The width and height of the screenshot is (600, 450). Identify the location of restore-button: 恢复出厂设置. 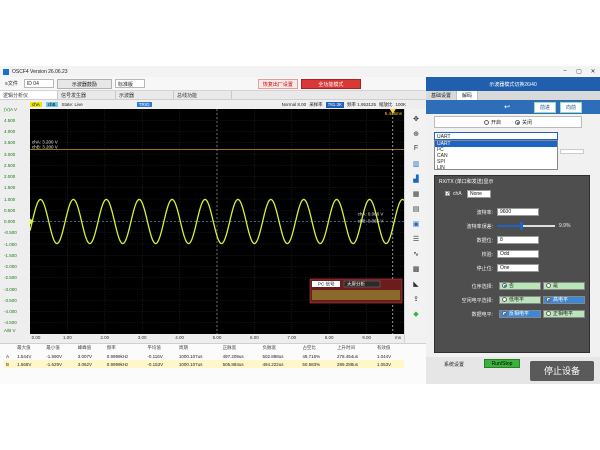
(277, 83).